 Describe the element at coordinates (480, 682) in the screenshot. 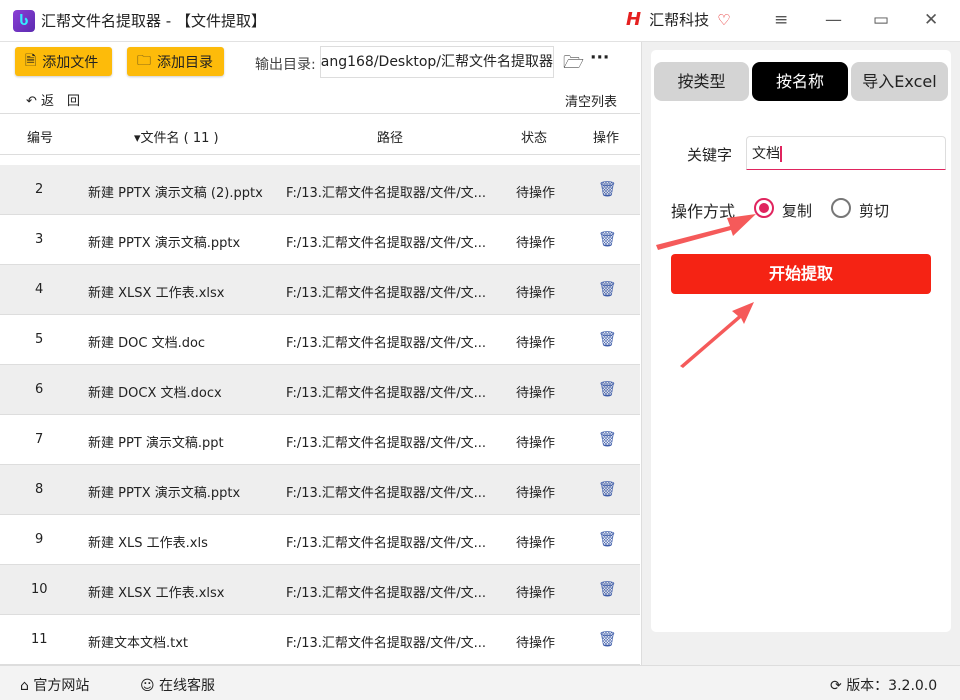

I see `status-bar: ⌂ 官方网站 ☺ 在线客服 ⟳ 版本：3.2.0.0` at that location.